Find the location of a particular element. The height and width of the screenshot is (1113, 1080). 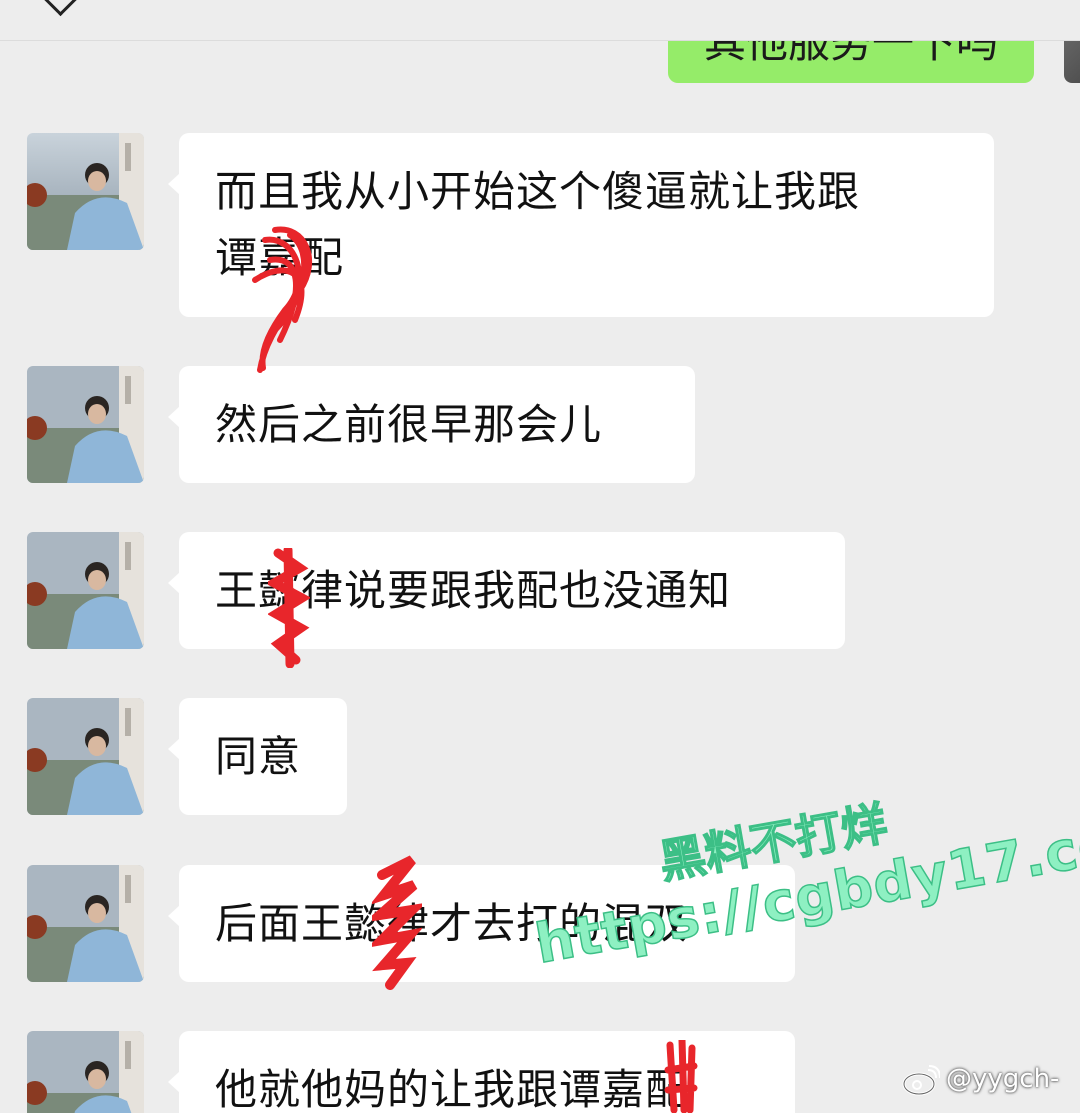

message-bubble-self: 其他服务一下吗 is located at coordinates (851, 62).